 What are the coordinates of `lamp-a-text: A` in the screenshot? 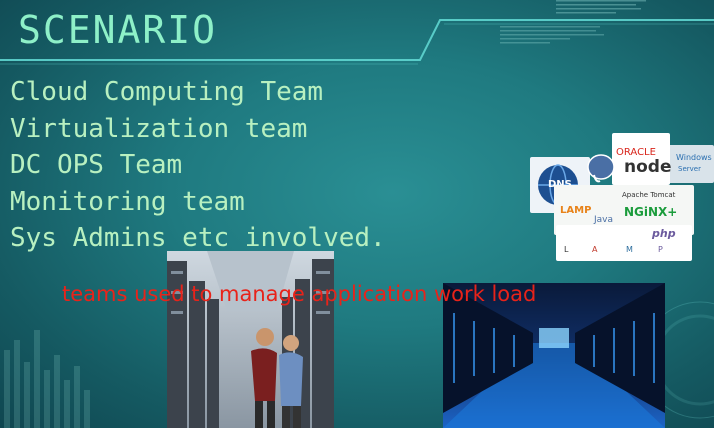 It's located at (595, 249).